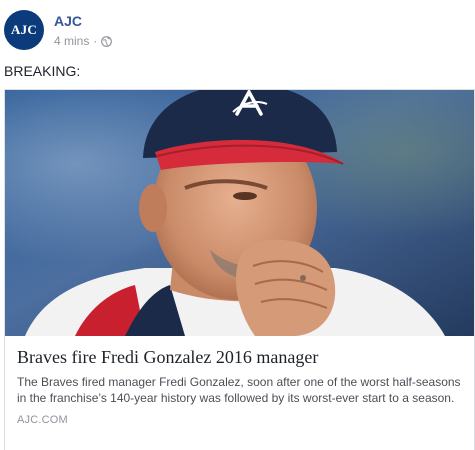 The image size is (475, 450). What do you see at coordinates (107, 41) in the screenshot?
I see `globe-icon` at bounding box center [107, 41].